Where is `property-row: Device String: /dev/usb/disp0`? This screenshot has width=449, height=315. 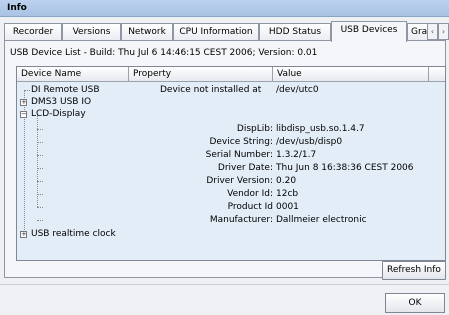 property-row: Device String: /dev/usb/disp0 is located at coordinates (231, 142).